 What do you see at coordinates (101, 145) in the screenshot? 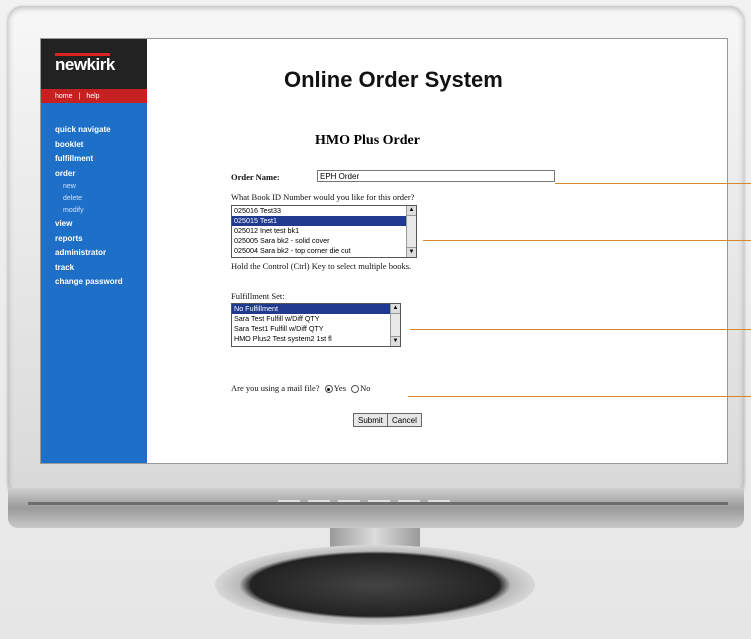
I see `sidebar-item-booklet: booklet` at bounding box center [101, 145].